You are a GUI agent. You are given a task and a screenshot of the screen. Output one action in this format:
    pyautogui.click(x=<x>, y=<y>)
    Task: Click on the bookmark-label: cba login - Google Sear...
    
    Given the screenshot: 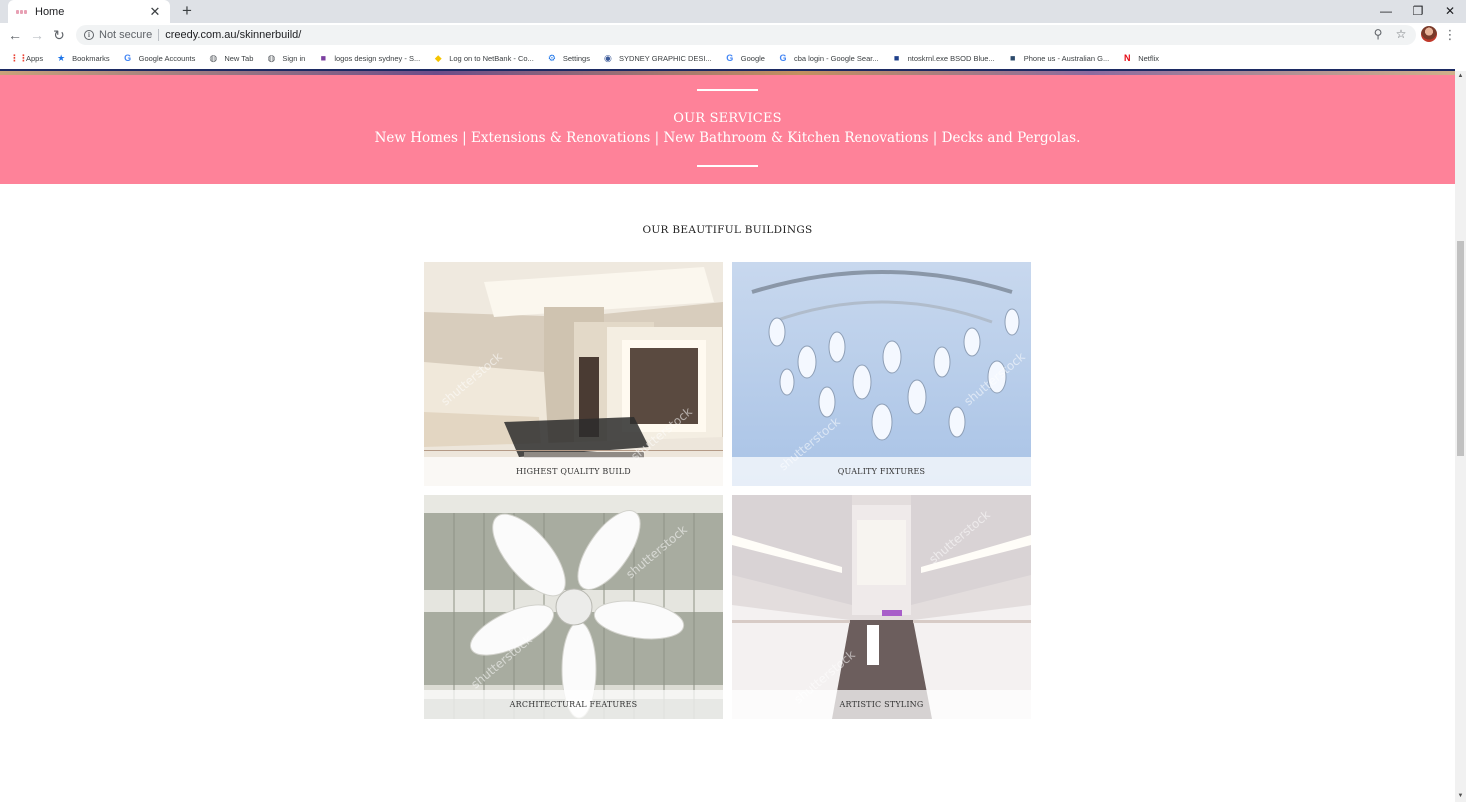 What is the action you would take?
    pyautogui.click(x=836, y=58)
    